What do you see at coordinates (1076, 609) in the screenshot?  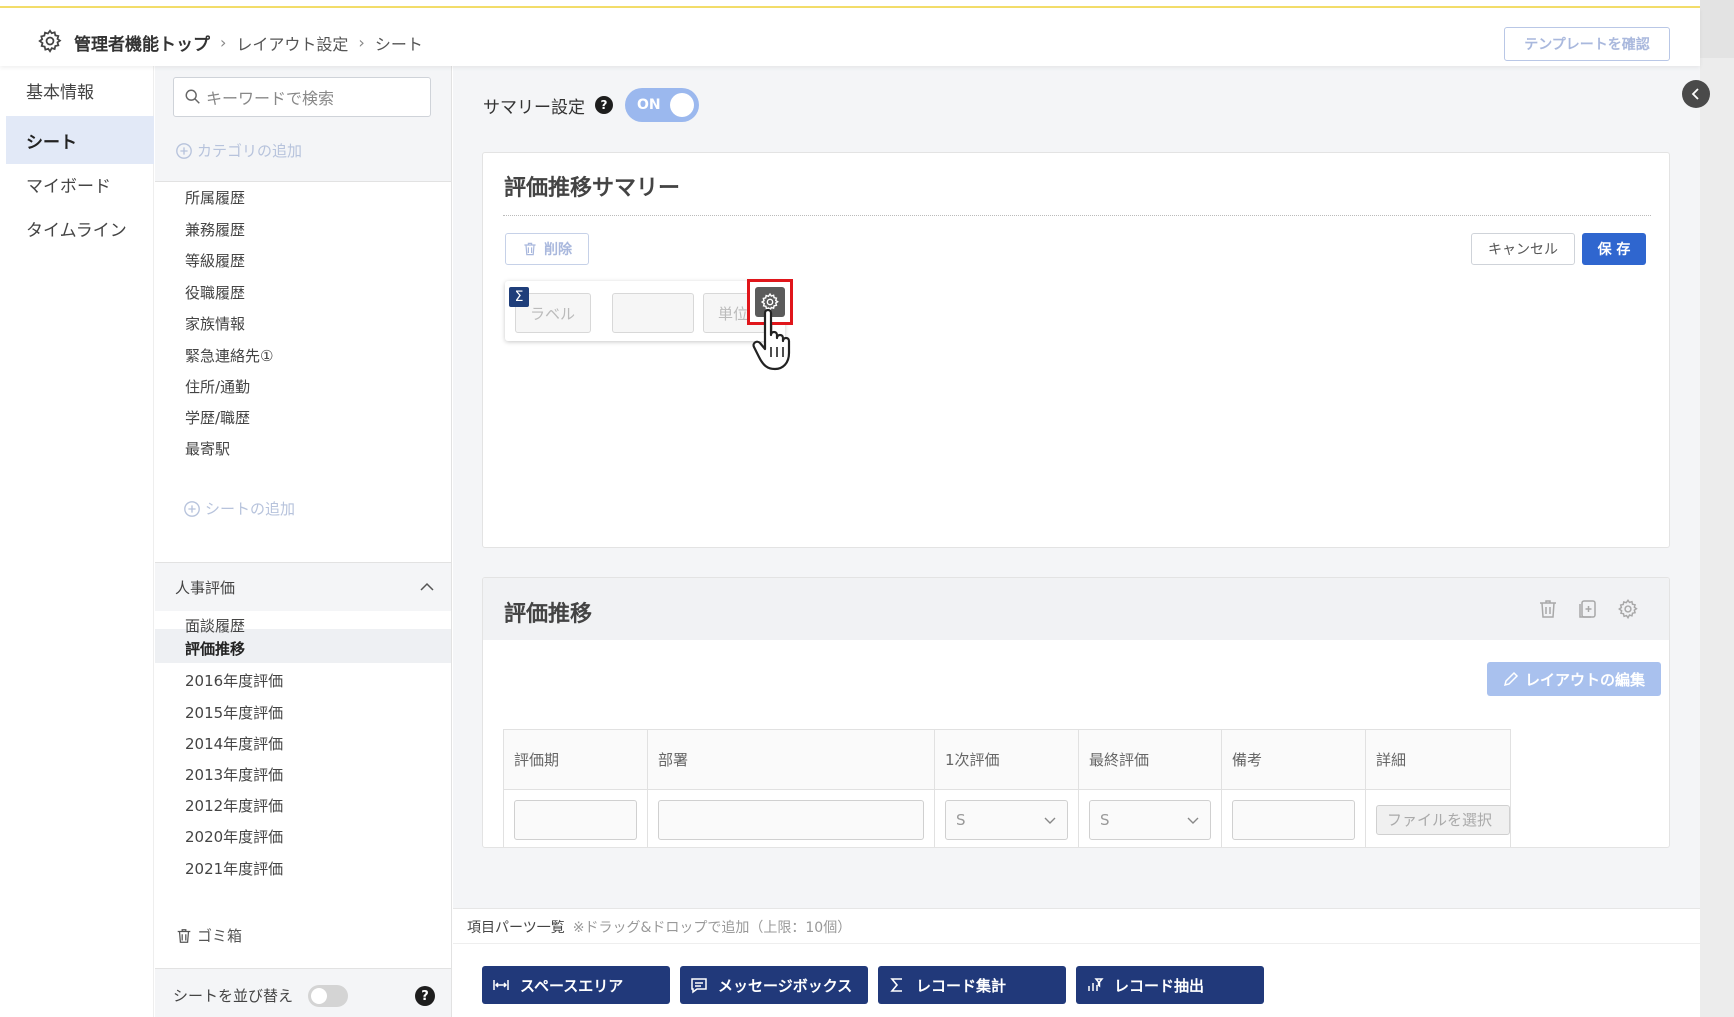 I see `record-card-header` at bounding box center [1076, 609].